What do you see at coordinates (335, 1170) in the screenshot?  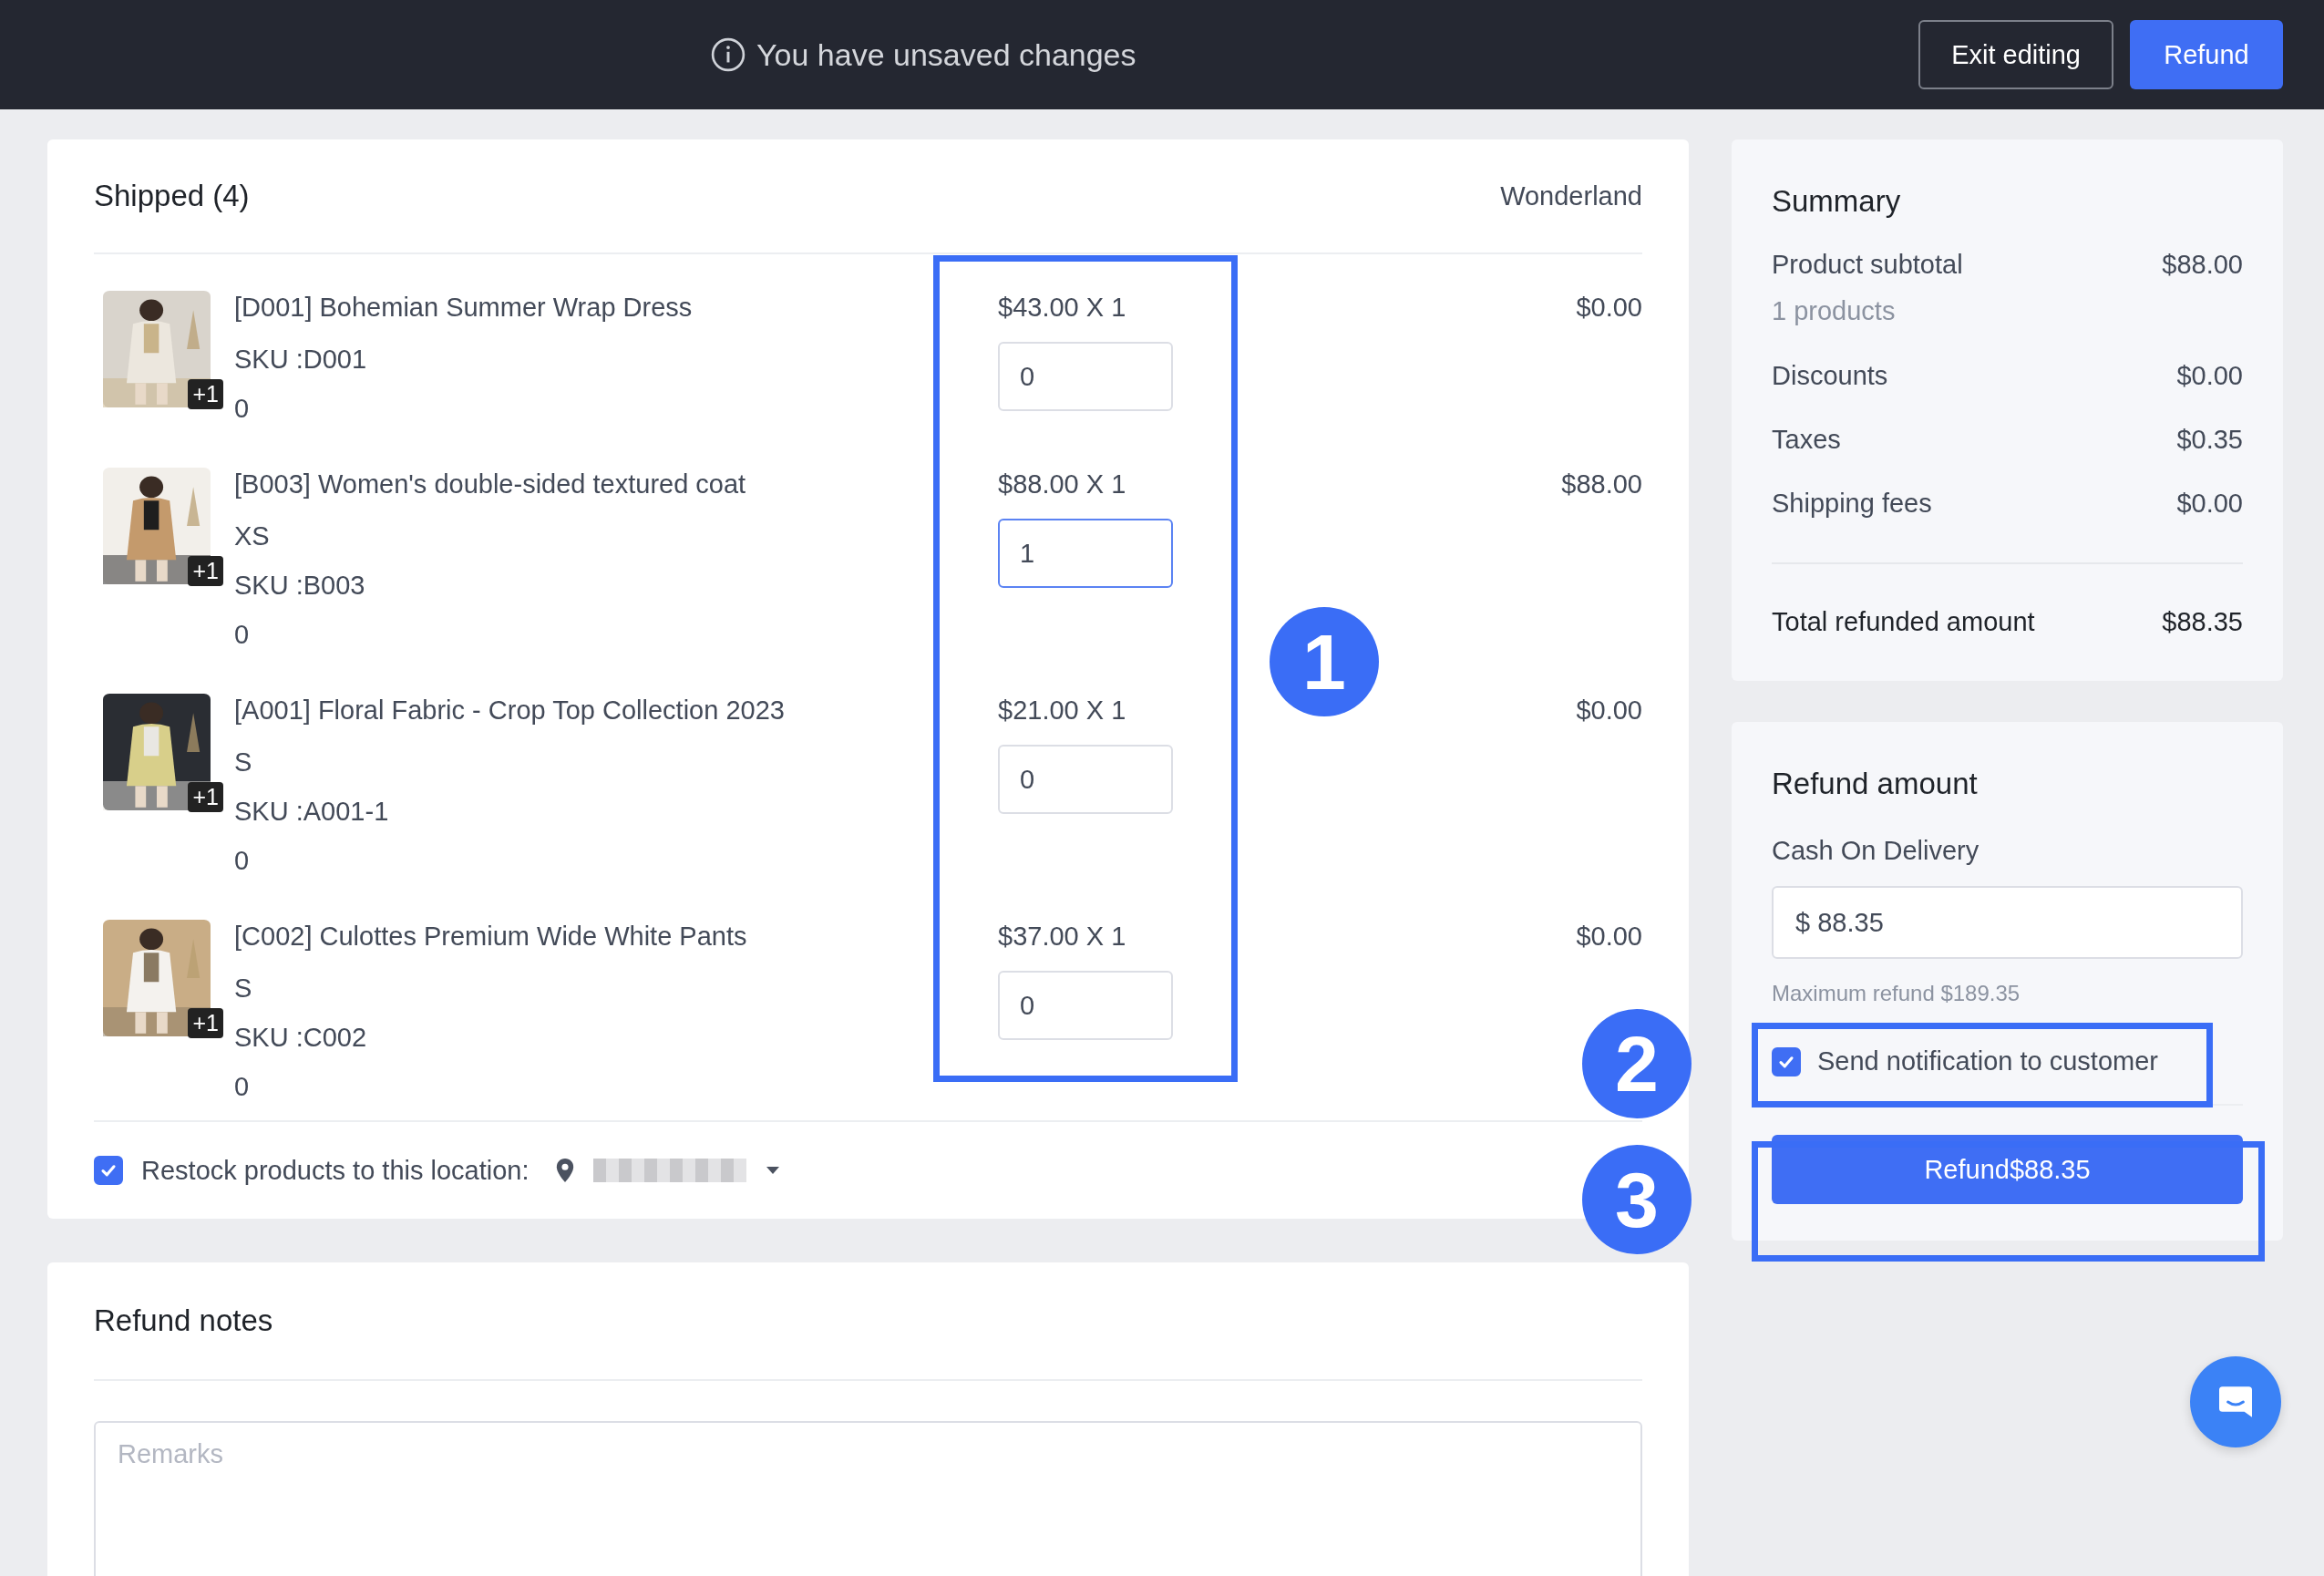 I see `restock-label: Restock products to this location:` at bounding box center [335, 1170].